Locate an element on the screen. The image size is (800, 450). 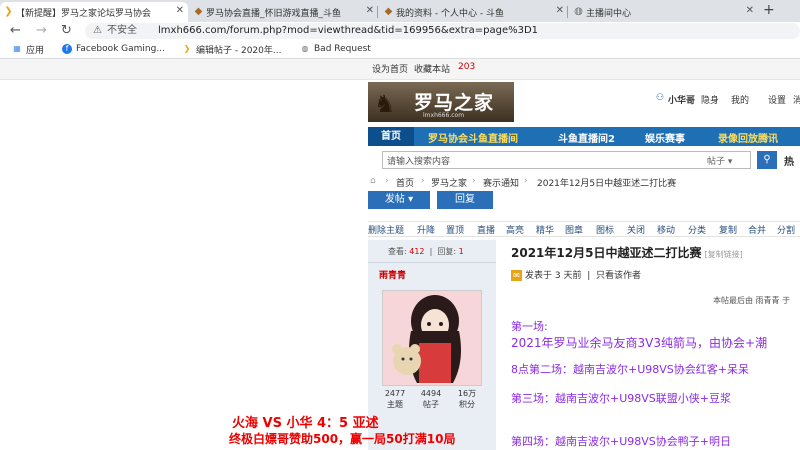
search-button: ⚲ is located at coordinates (767, 160).